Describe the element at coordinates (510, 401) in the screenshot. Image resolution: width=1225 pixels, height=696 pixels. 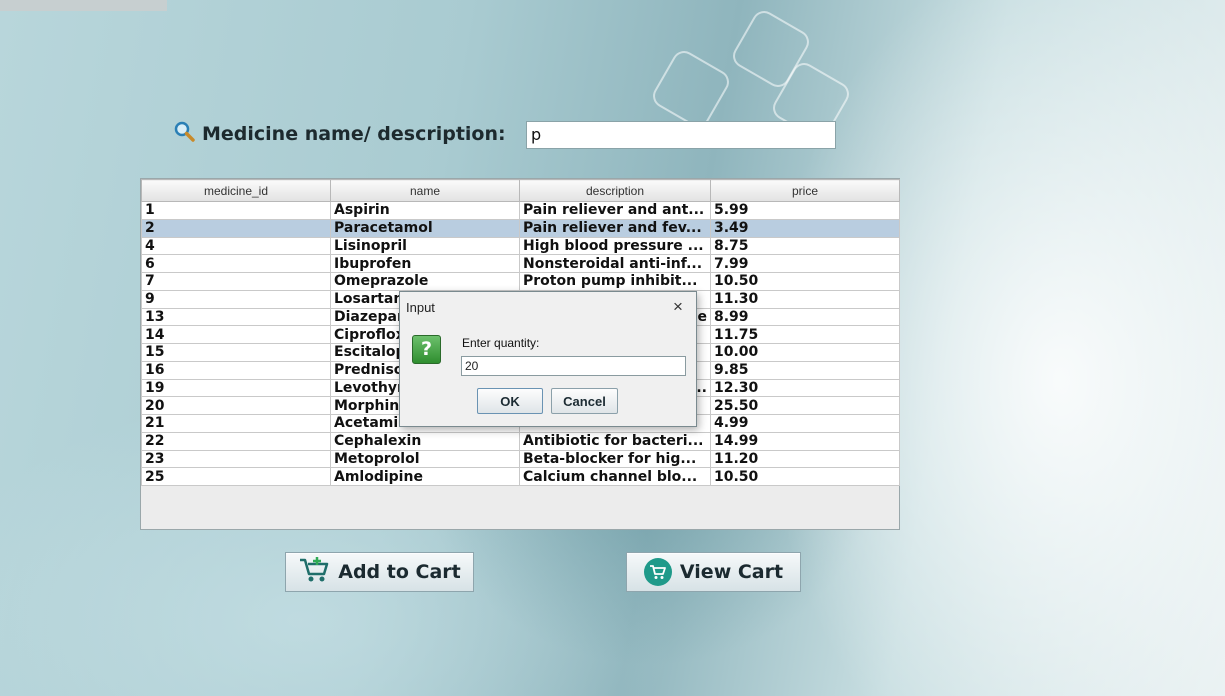
I see `ok-button: OK` at that location.